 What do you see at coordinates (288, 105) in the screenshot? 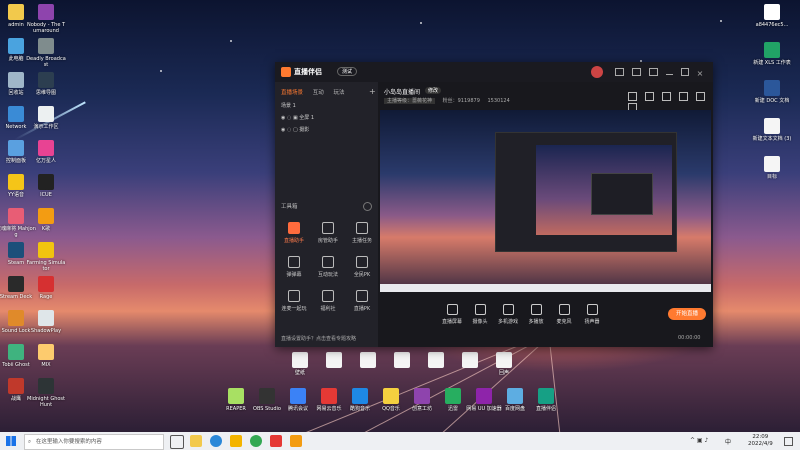
I see `scene-row: 场景 1` at bounding box center [288, 105].